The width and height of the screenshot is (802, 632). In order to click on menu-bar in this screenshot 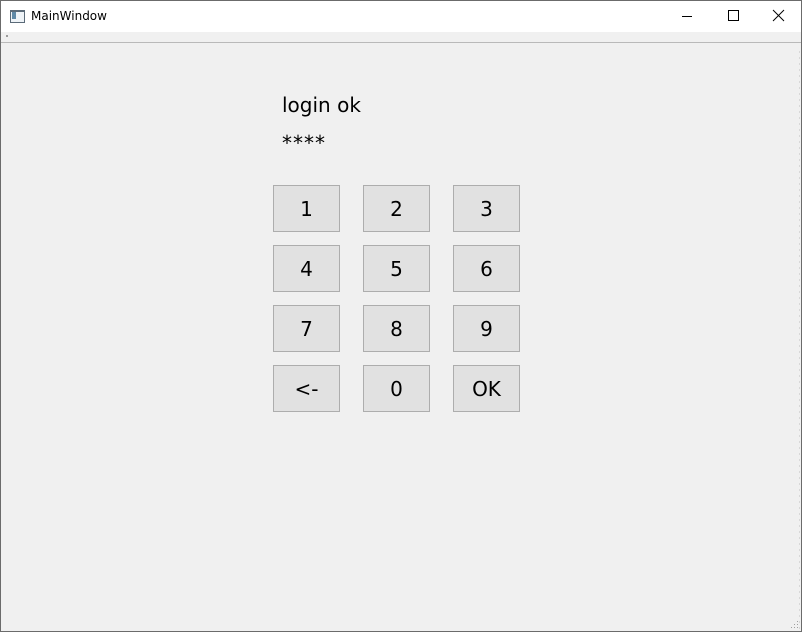, I will do `click(401, 37)`.